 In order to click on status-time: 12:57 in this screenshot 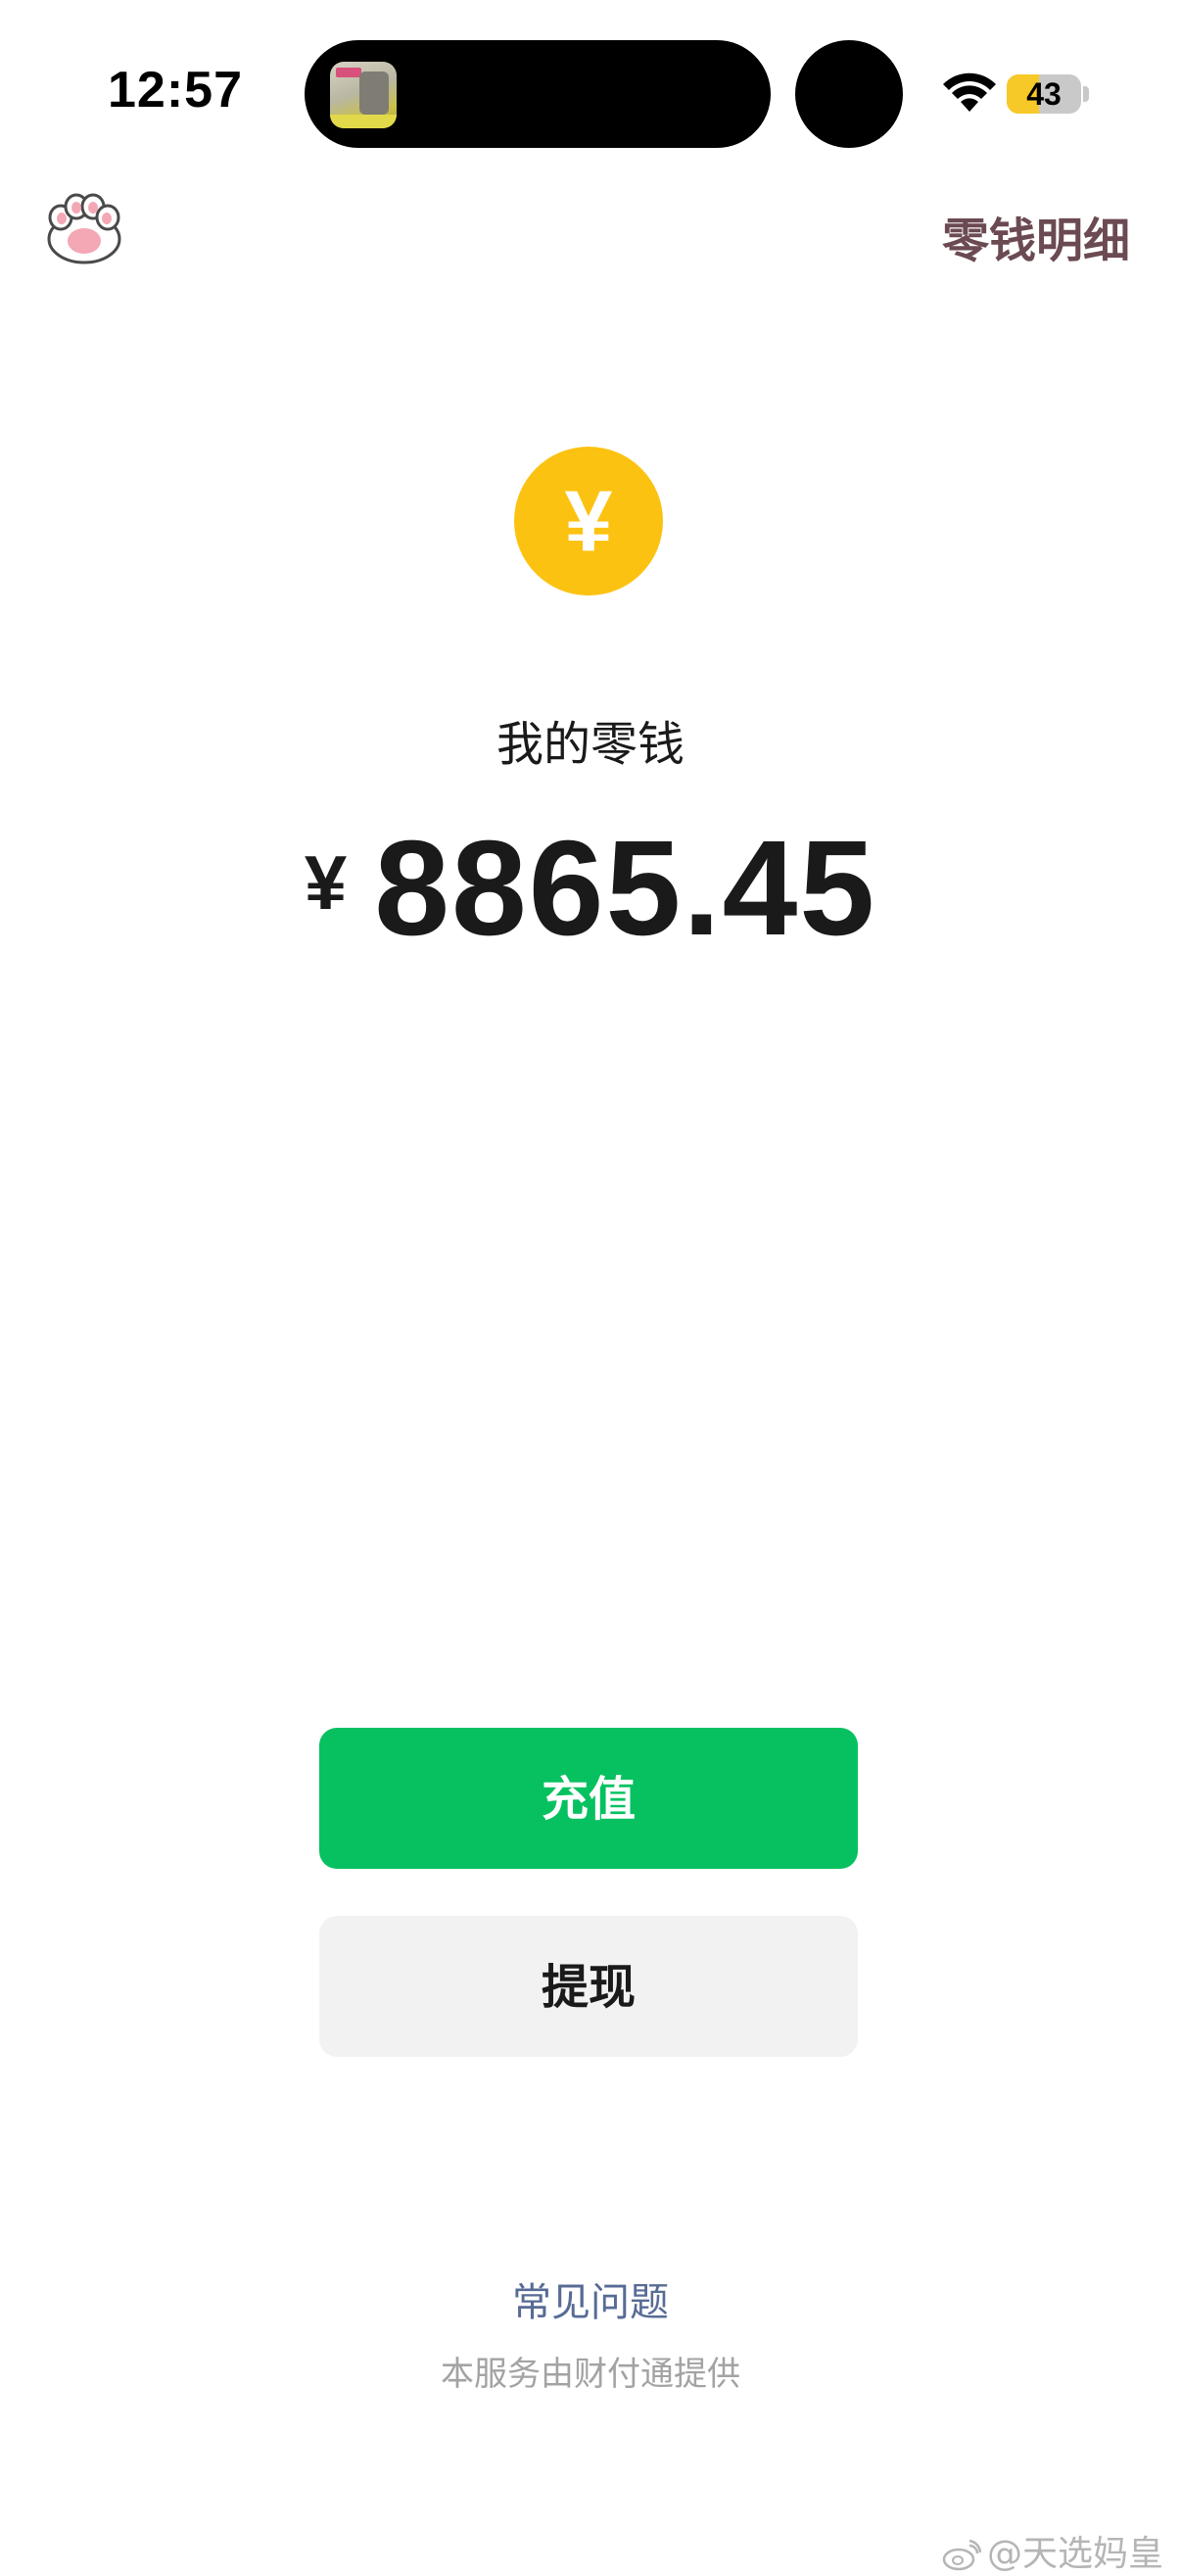, I will do `click(176, 90)`.